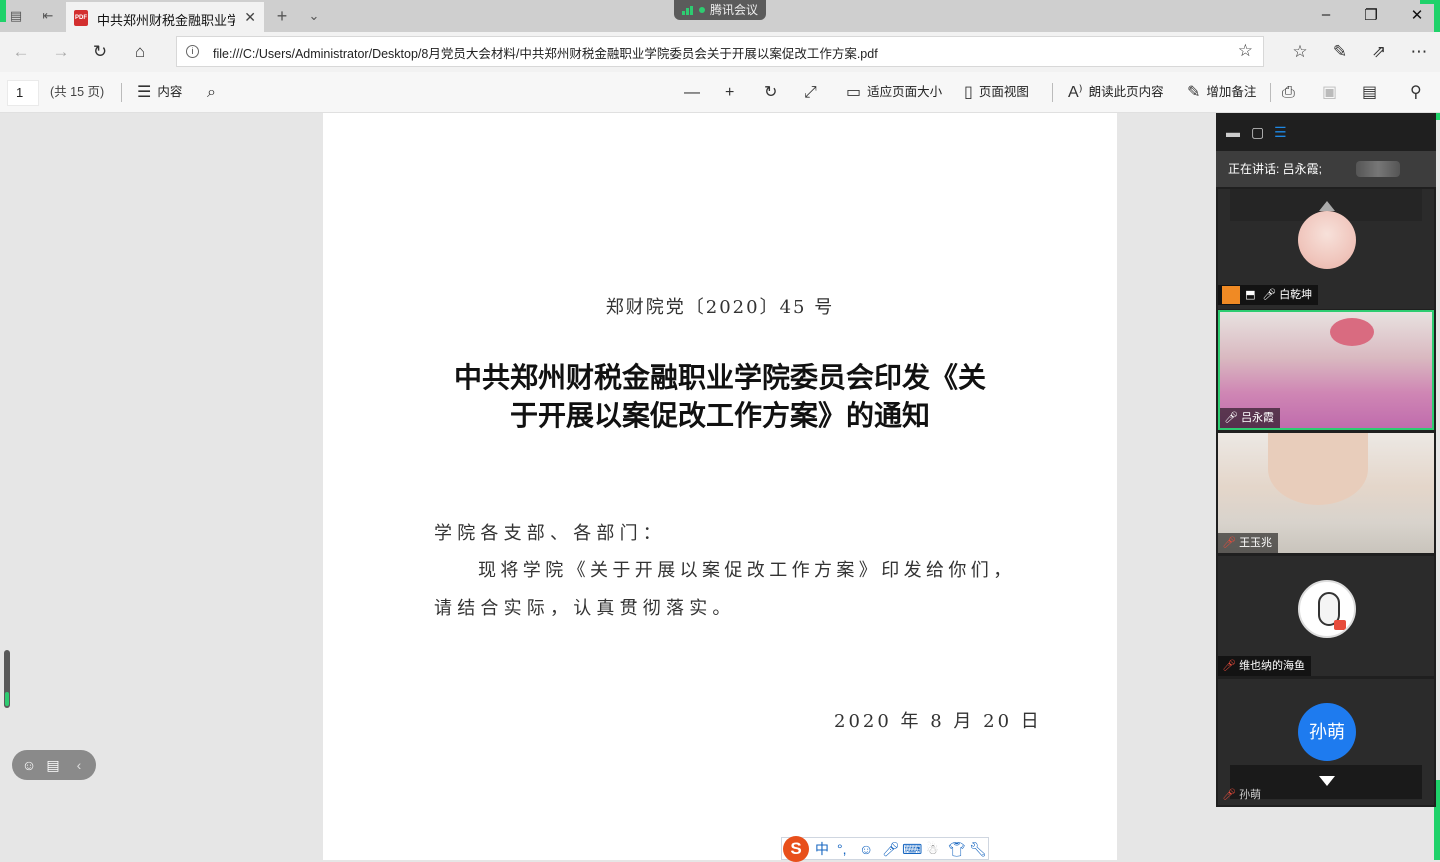 This screenshot has width=1440, height=862. What do you see at coordinates (79, 765) in the screenshot?
I see `collapse-icon: ‹` at bounding box center [79, 765].